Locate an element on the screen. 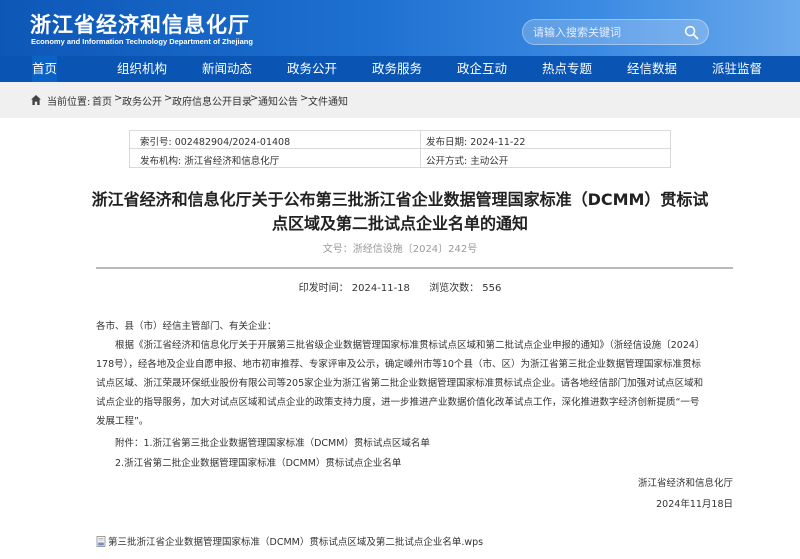 This screenshot has width=800, height=559. print-time: 印发时间： 2024-11-18 is located at coordinates (354, 288).